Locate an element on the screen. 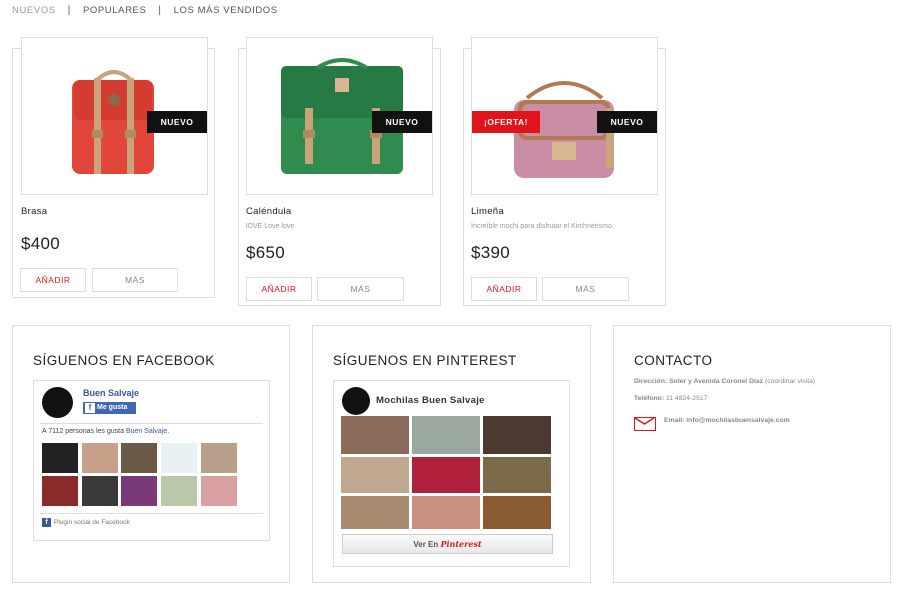 The height and width of the screenshot is (600, 900). like-label: Me gusta is located at coordinates (112, 407).